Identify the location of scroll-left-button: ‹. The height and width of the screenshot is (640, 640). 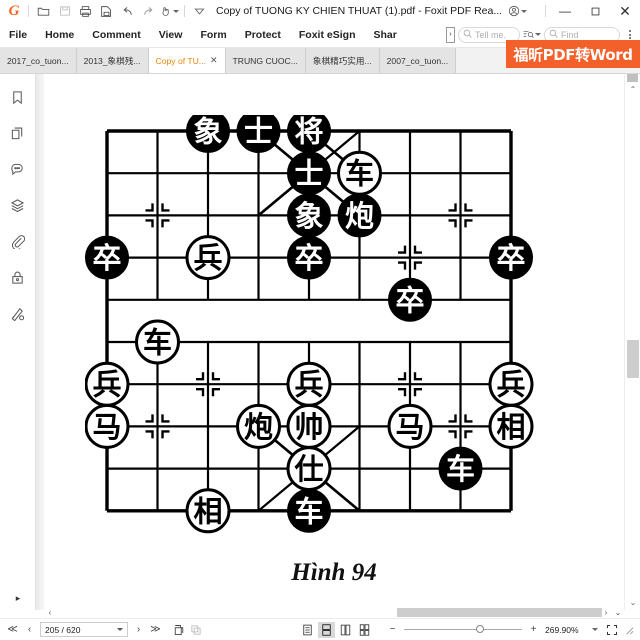
(50, 612).